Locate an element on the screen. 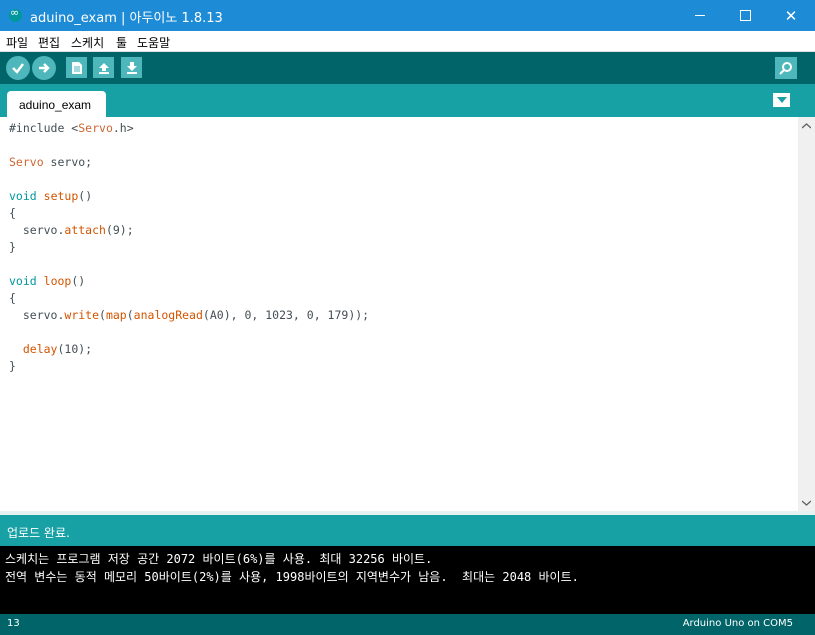 This screenshot has width=815, height=635. check-icon is located at coordinates (18, 68).